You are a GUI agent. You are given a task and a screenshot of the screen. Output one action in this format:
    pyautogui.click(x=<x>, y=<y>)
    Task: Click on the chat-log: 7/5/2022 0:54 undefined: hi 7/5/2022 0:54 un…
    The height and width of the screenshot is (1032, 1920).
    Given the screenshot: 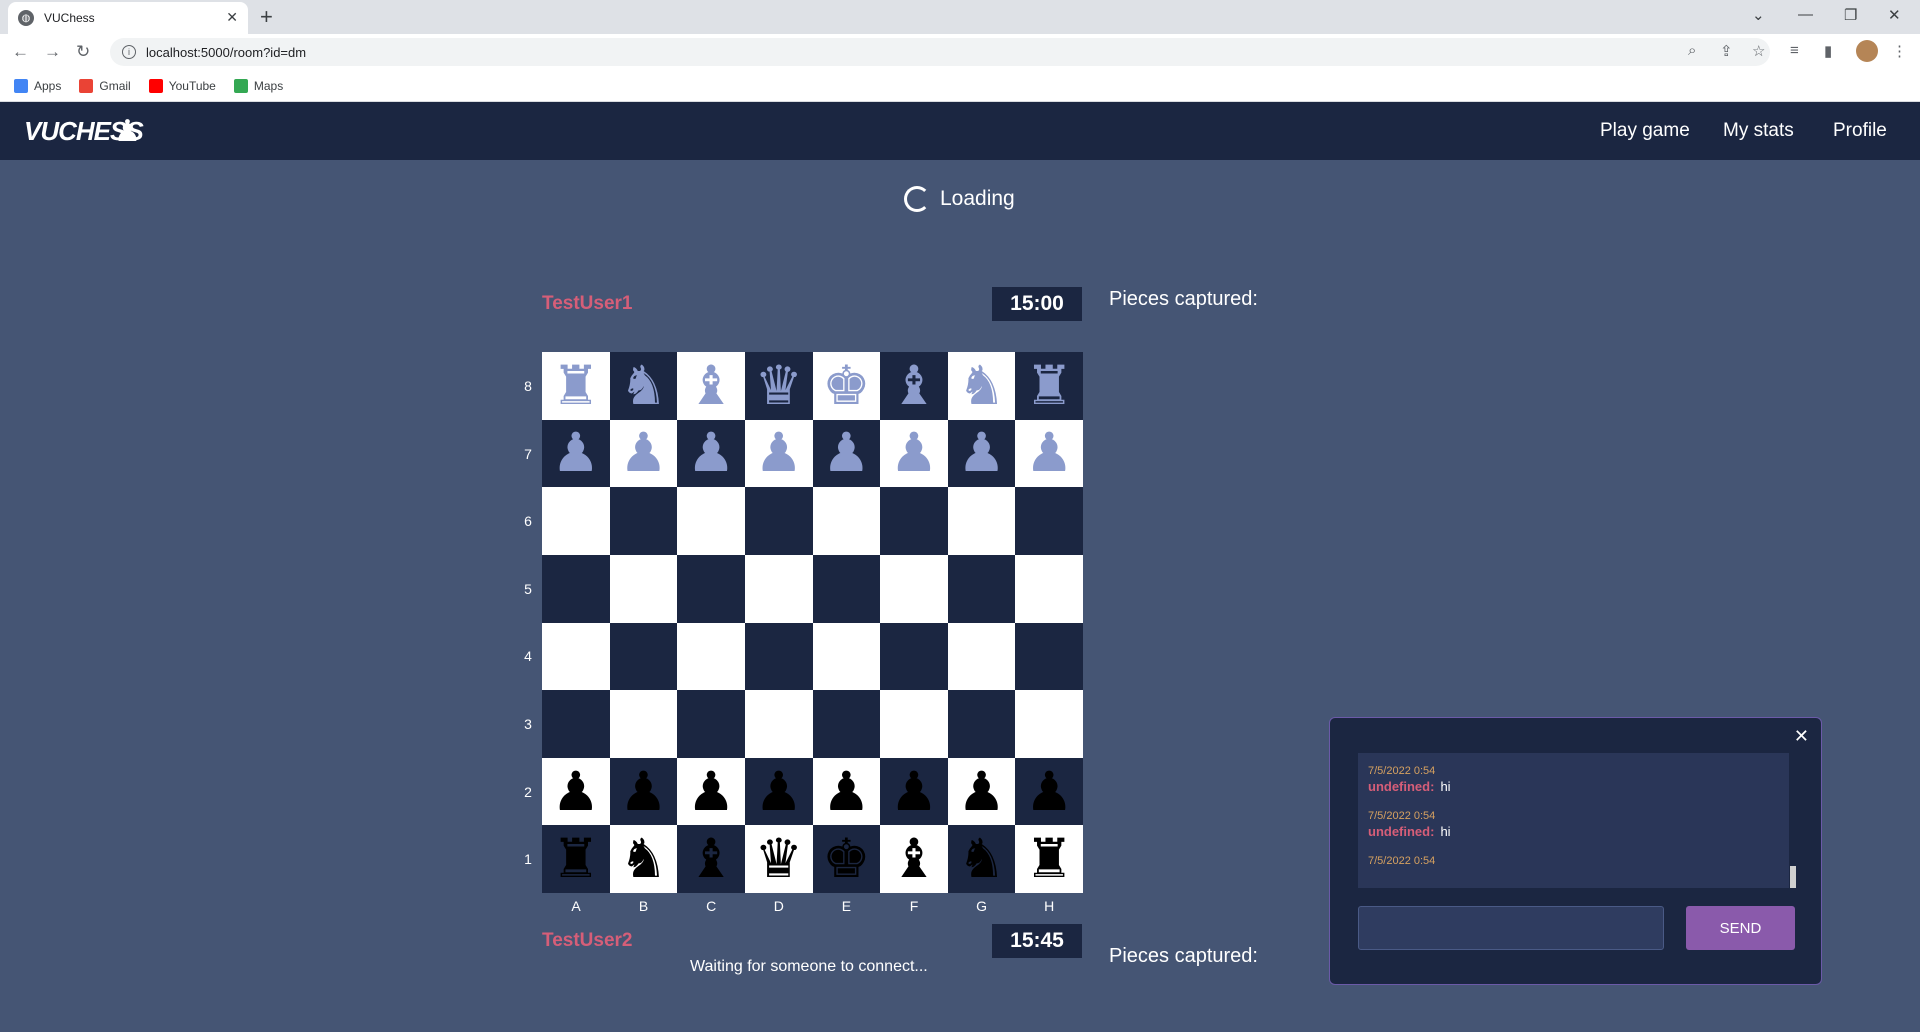 What is the action you would take?
    pyautogui.click(x=1573, y=820)
    